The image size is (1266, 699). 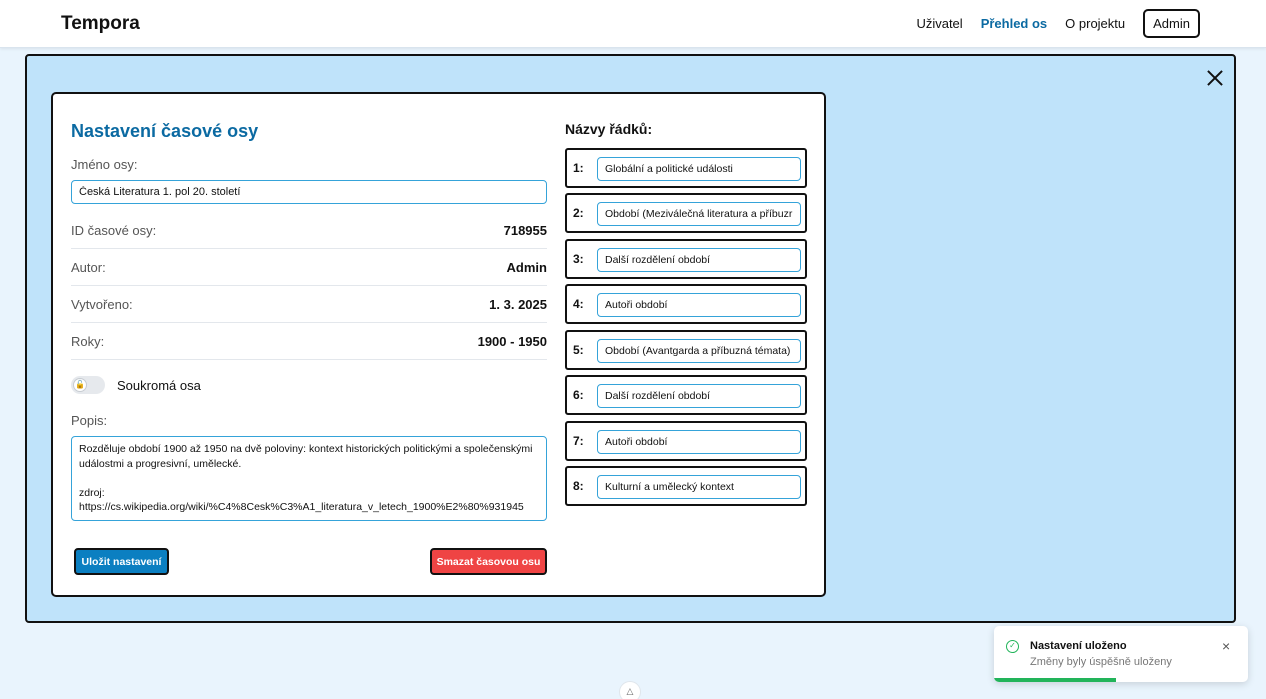 I want to click on row-name-item: 1:, so click(x=686, y=168).